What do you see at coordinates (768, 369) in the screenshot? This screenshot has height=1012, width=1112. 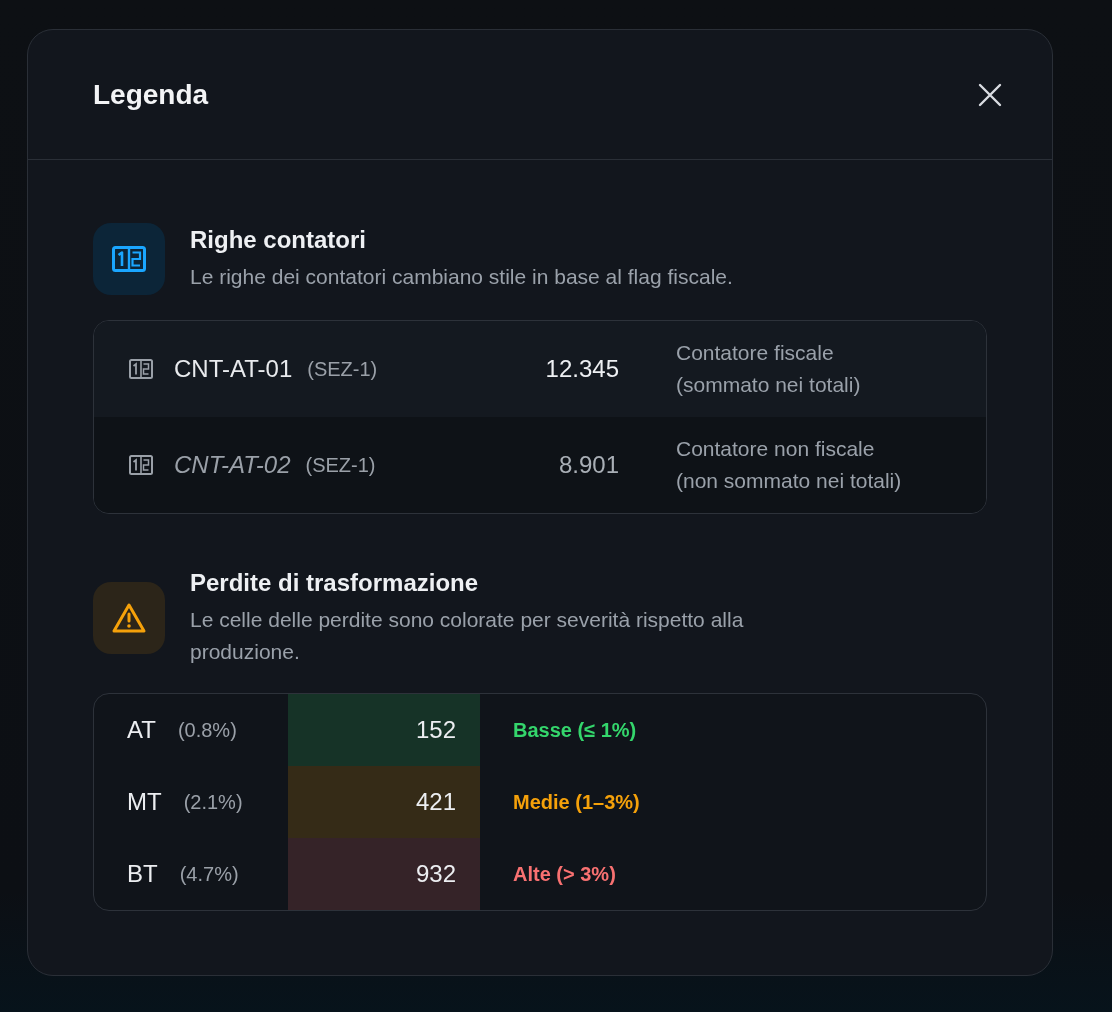 I see `meter-note: Contatore fiscale (sommato nei totali)` at bounding box center [768, 369].